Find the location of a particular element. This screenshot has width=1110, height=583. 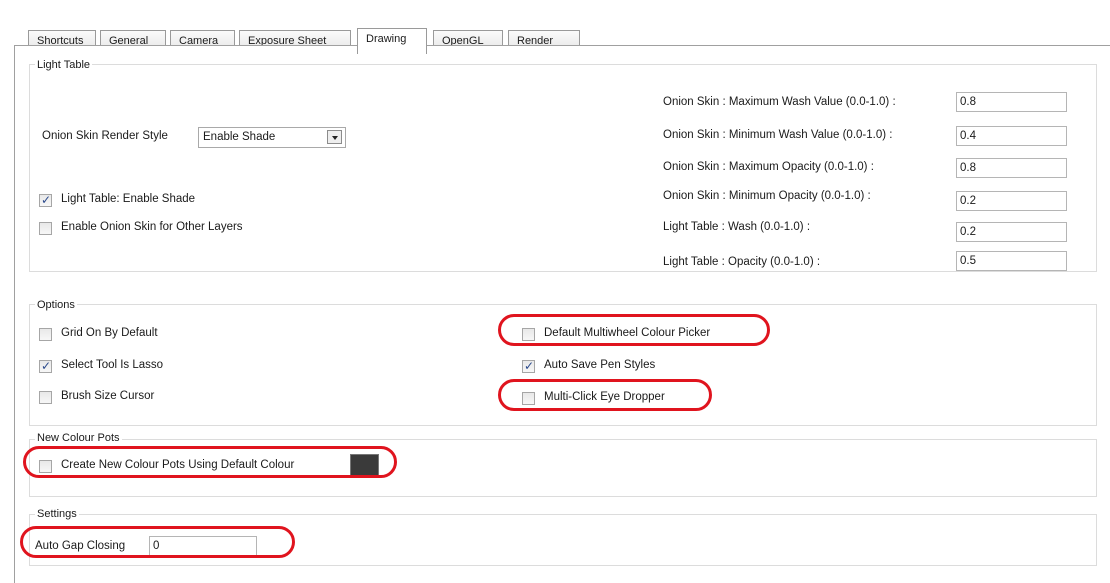

options-title: Options is located at coordinates (56, 305).